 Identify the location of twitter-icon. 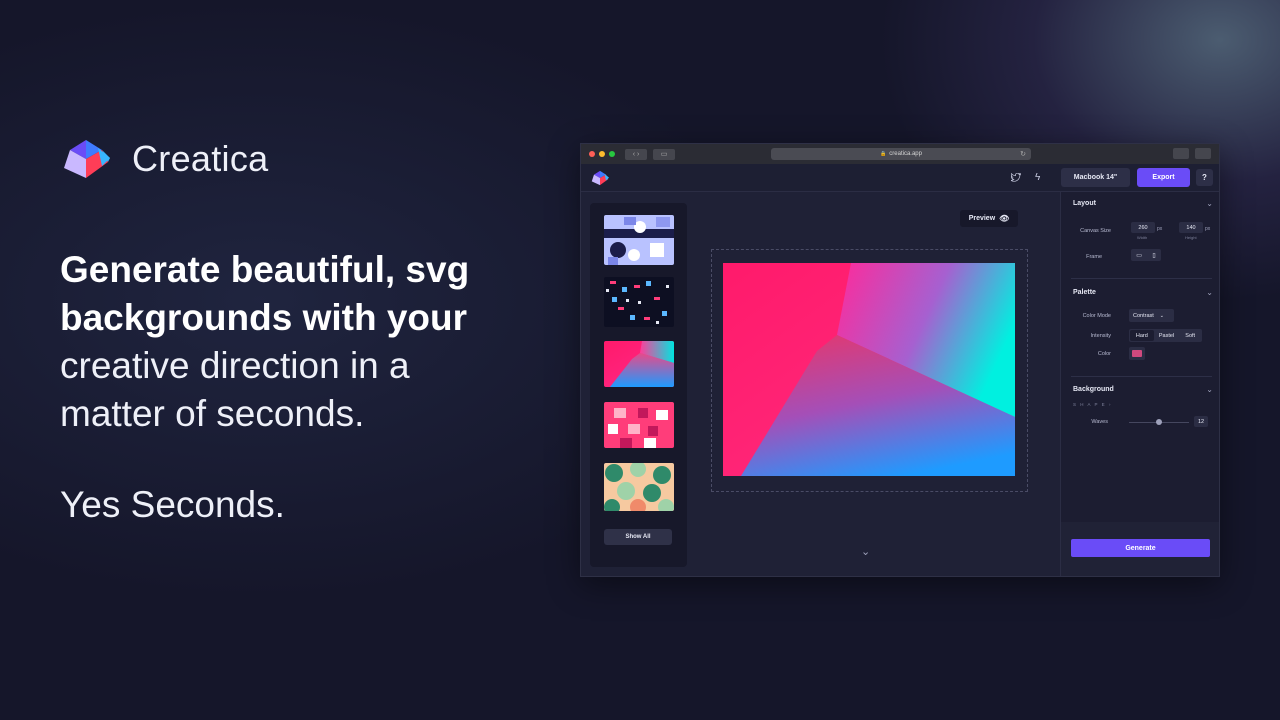
(1016, 177).